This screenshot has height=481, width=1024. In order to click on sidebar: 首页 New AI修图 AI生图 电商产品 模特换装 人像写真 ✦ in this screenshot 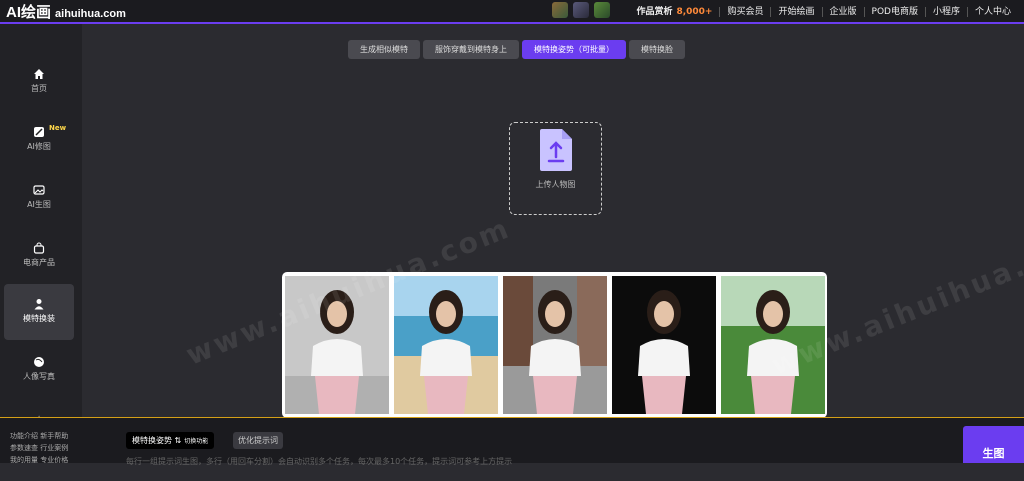, I will do `click(41, 220)`.